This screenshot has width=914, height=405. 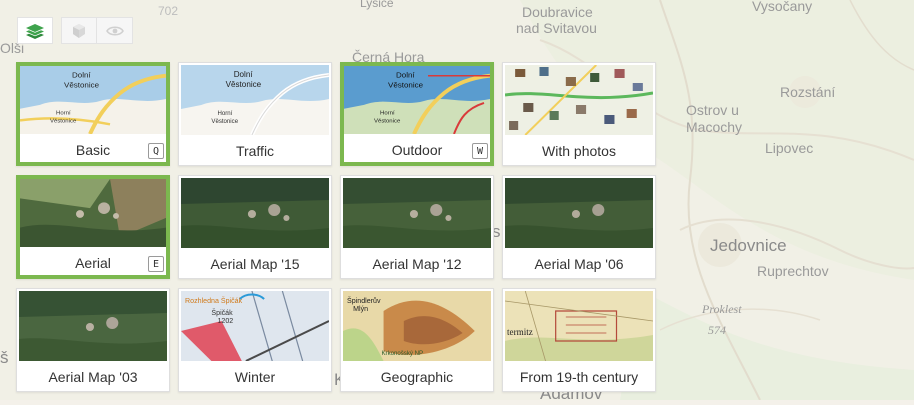 I want to click on map-label-ostrov-u: Ostrov u, so click(x=712, y=110).